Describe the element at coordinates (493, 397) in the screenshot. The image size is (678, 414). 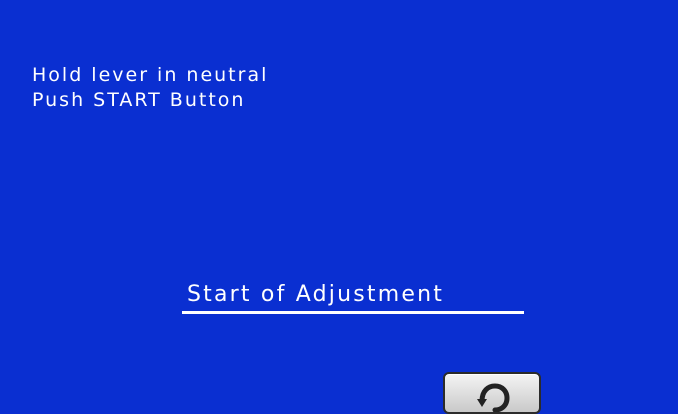
I see `return-arrow-icon` at that location.